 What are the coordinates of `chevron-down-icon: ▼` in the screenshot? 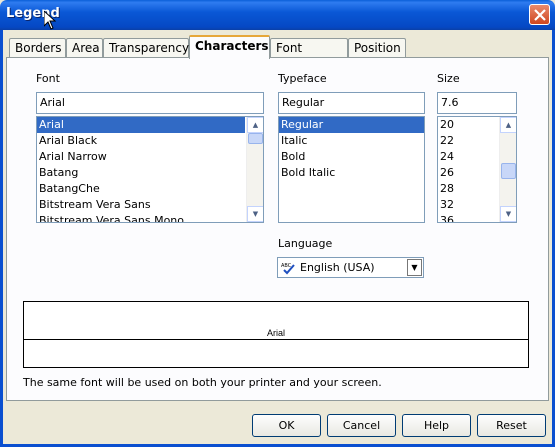 It's located at (414, 267).